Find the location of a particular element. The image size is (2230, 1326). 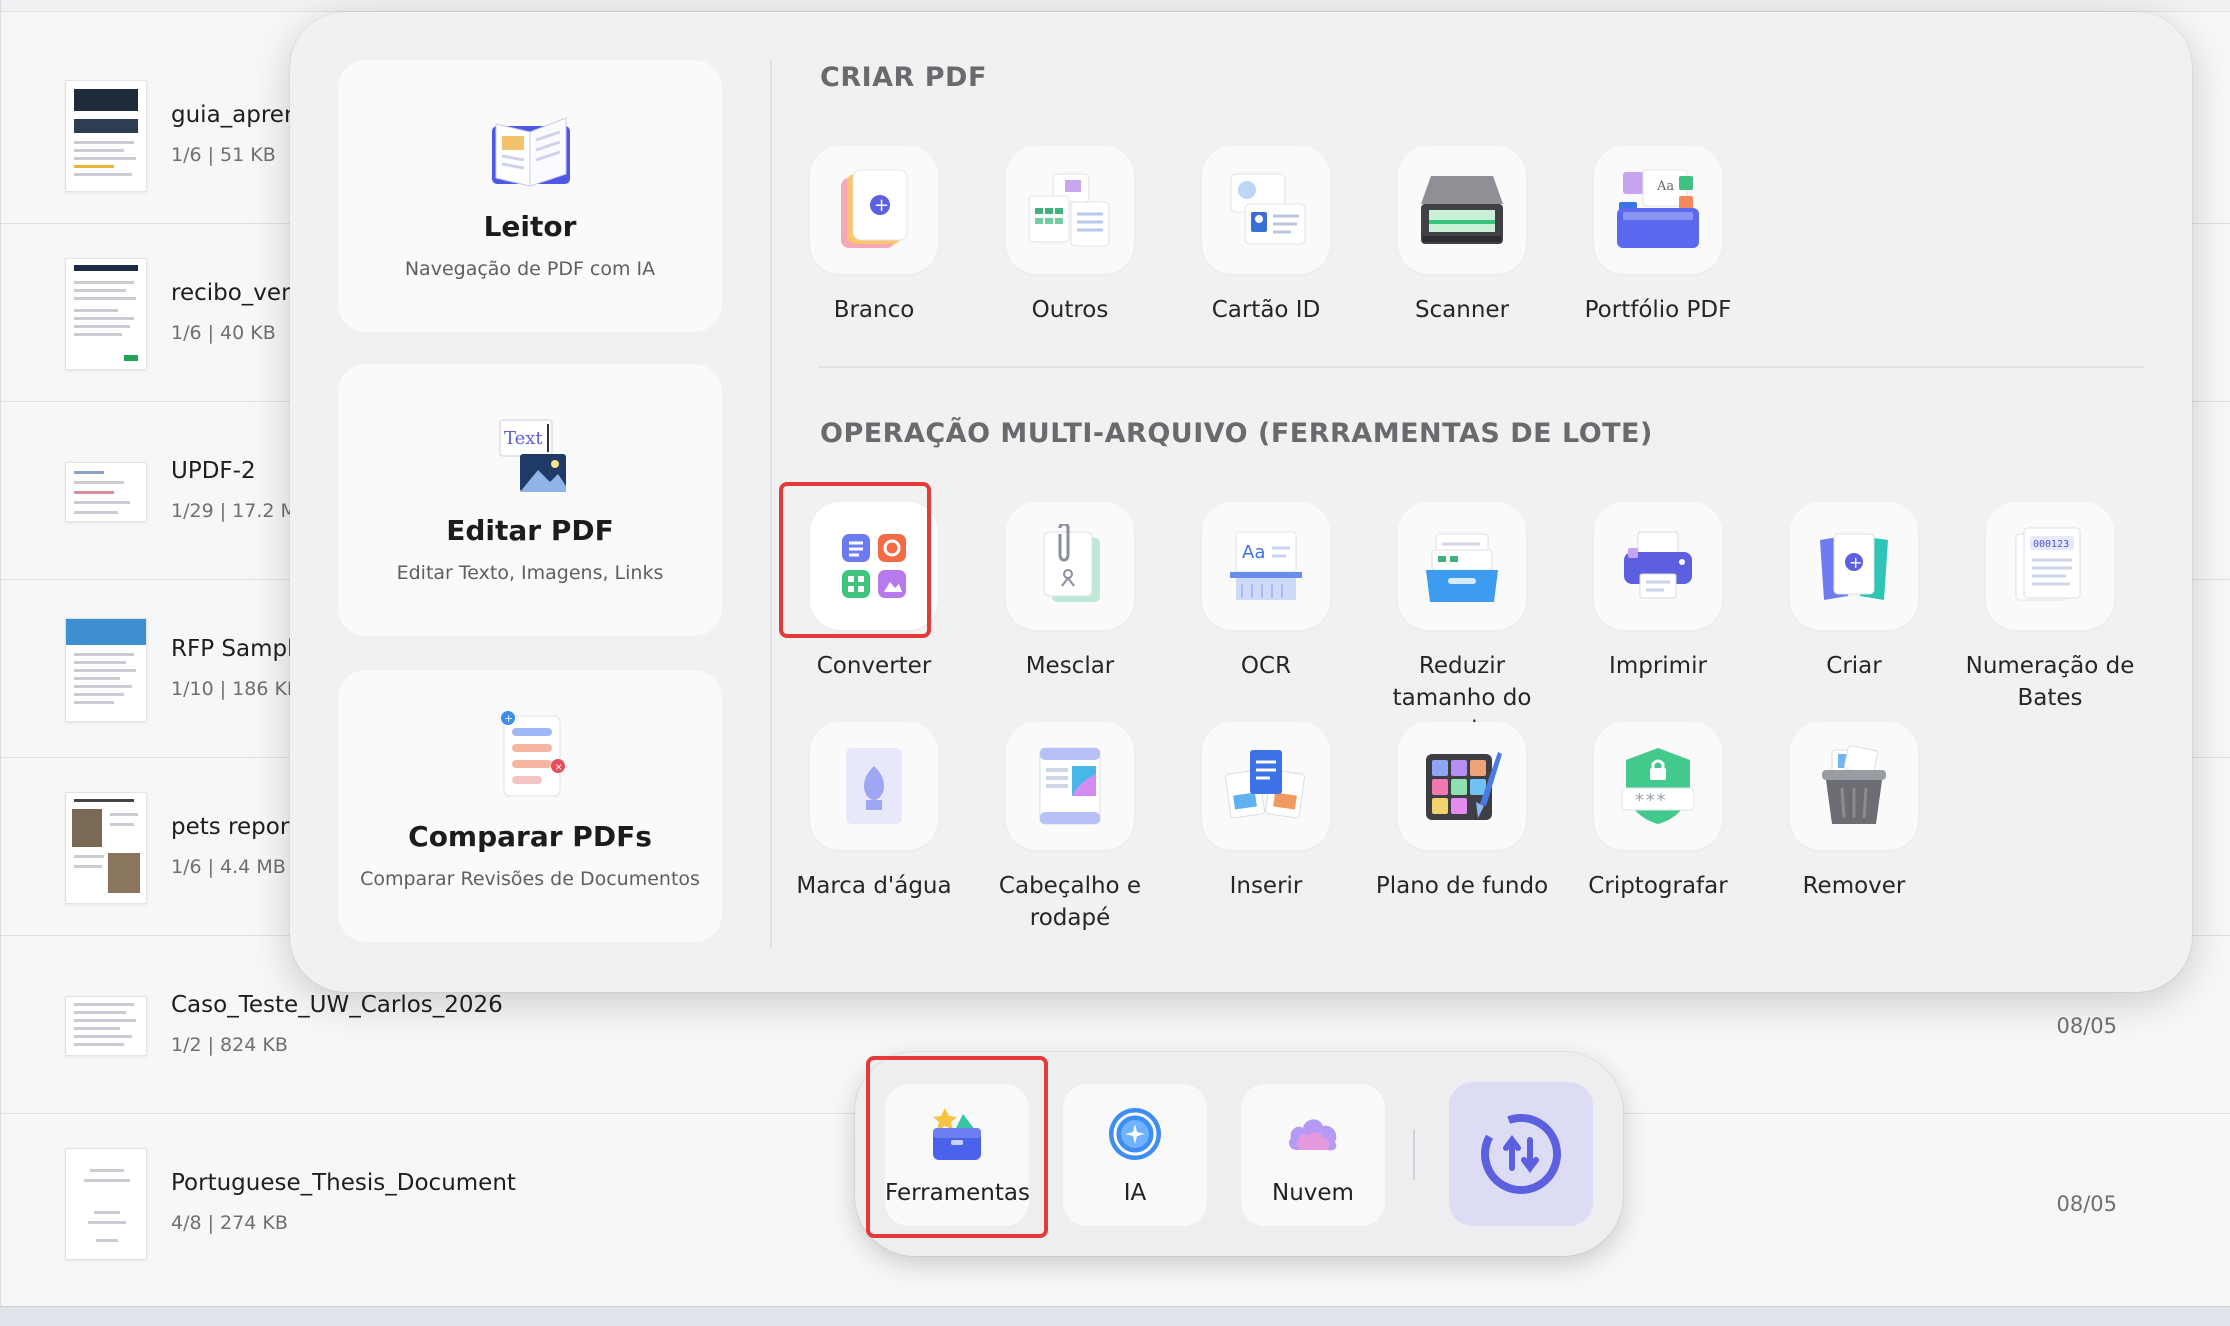

tool-label: OCR is located at coordinates (1266, 666).